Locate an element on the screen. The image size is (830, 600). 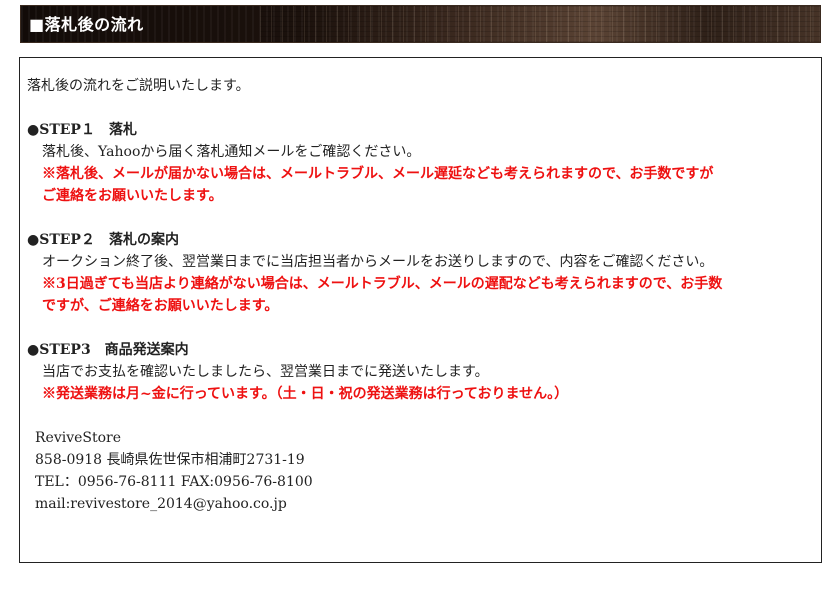
step2-note-line2: ですが、ご連絡をお願いいたします。 is located at coordinates (160, 306).